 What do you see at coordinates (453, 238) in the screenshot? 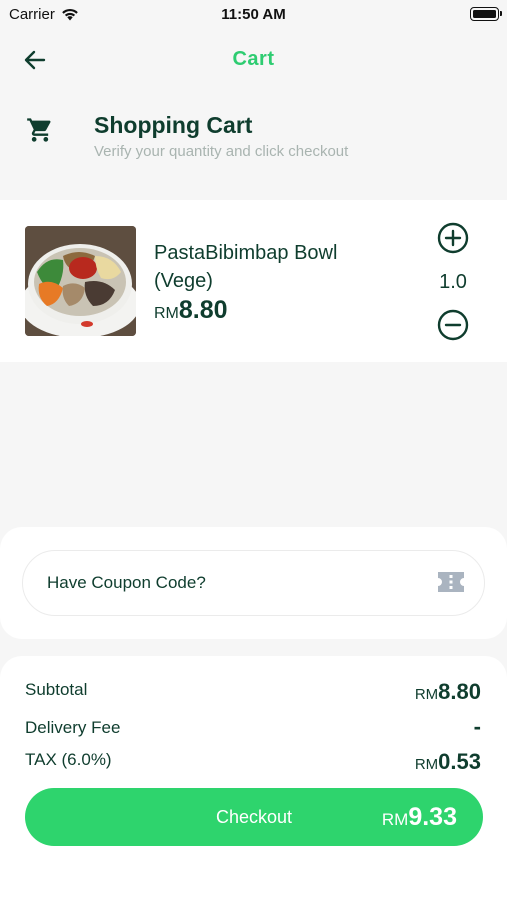
I see `plus-circle-icon` at bounding box center [453, 238].